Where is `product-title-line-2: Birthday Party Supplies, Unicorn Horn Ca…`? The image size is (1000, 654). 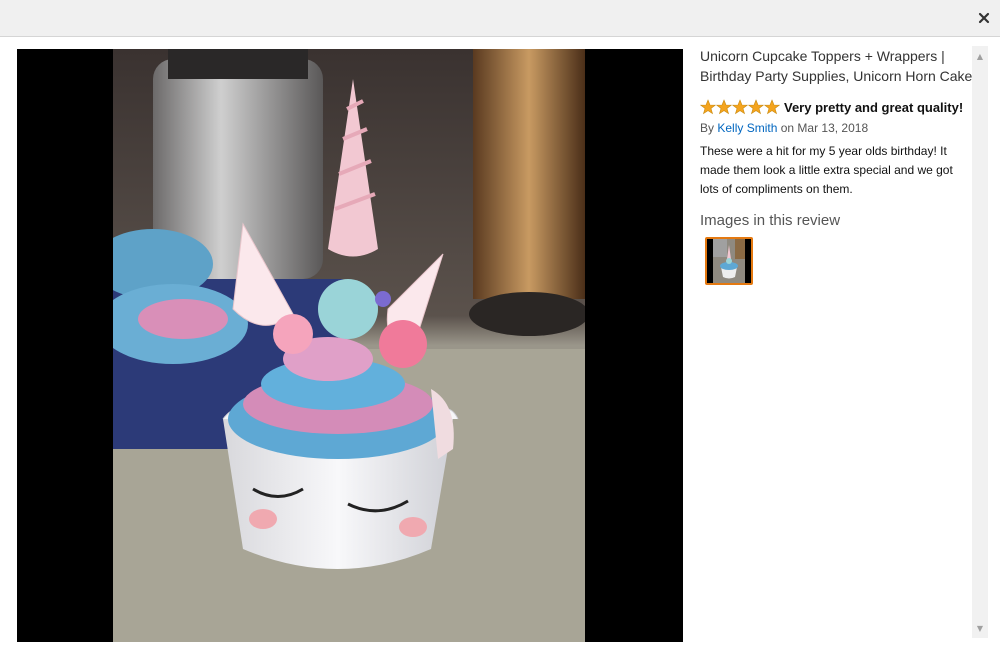 product-title-line-2: Birthday Party Supplies, Unicorn Horn Ca… is located at coordinates (836, 76).